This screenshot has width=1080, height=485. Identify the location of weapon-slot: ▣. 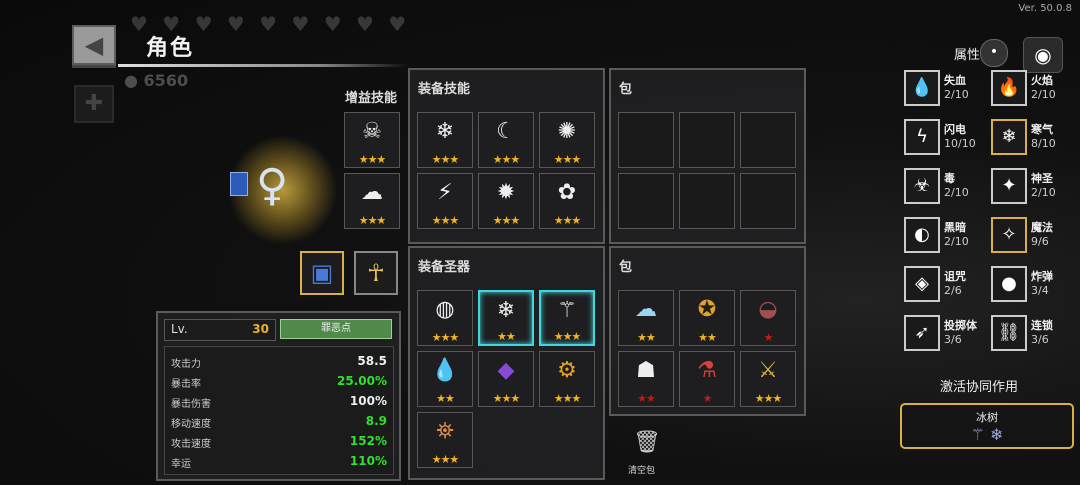
(322, 273).